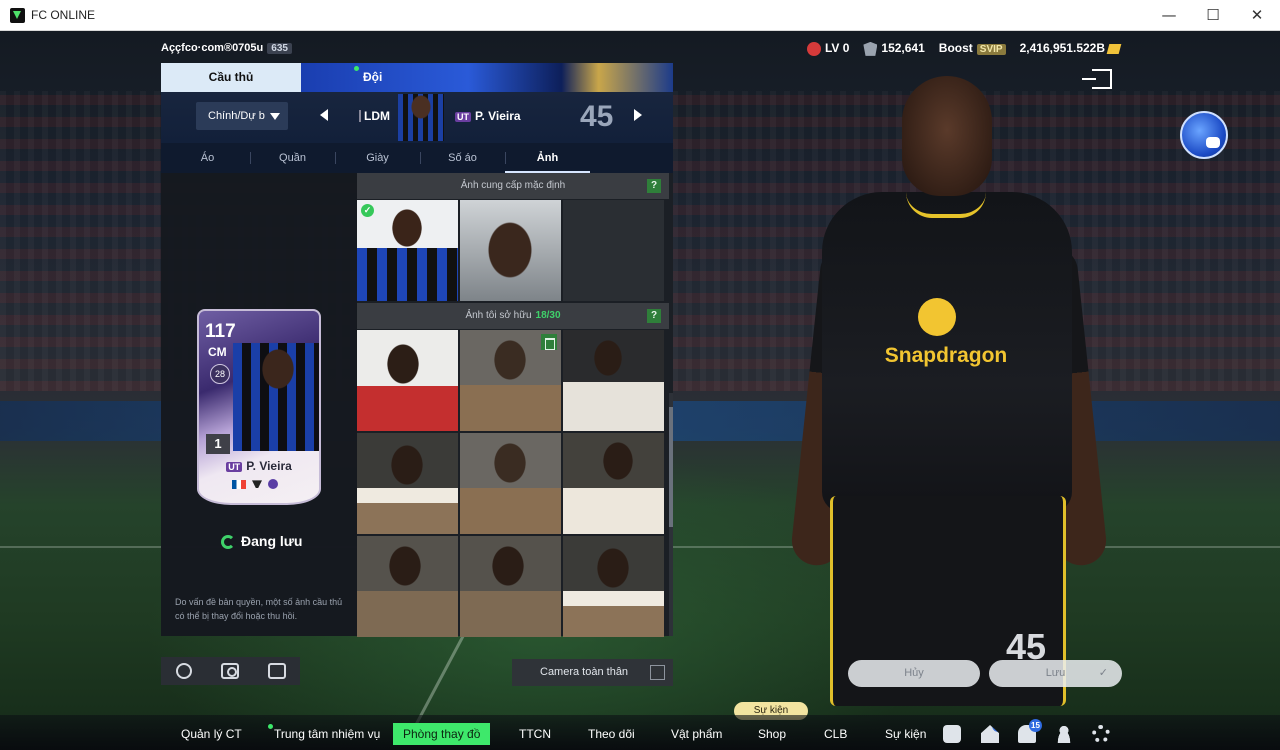 The width and height of the screenshot is (1280, 750). Describe the element at coordinates (463, 116) in the screenshot. I see `season-tag: UT` at that location.